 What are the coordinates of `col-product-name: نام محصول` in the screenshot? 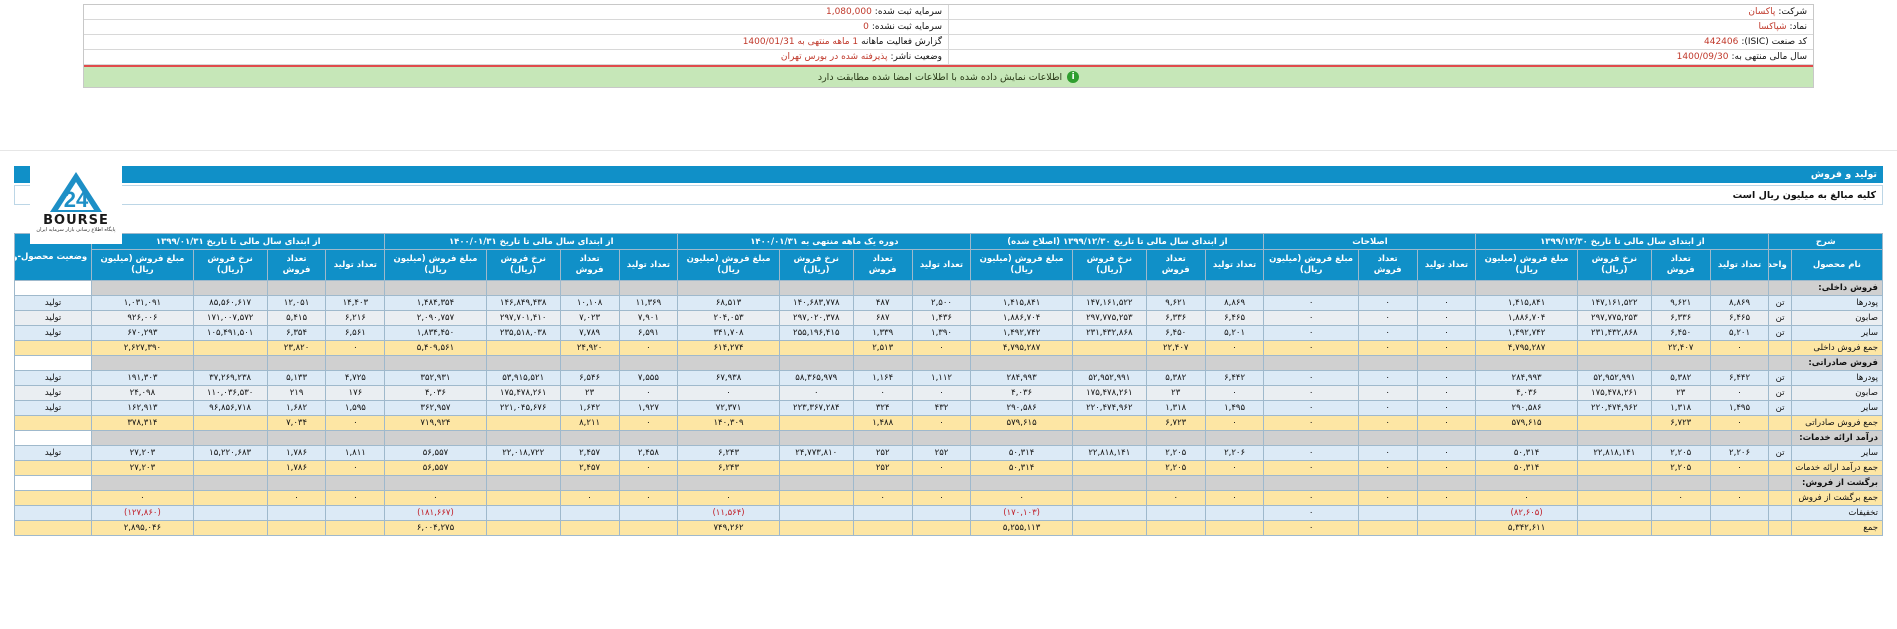 It's located at (1837, 265).